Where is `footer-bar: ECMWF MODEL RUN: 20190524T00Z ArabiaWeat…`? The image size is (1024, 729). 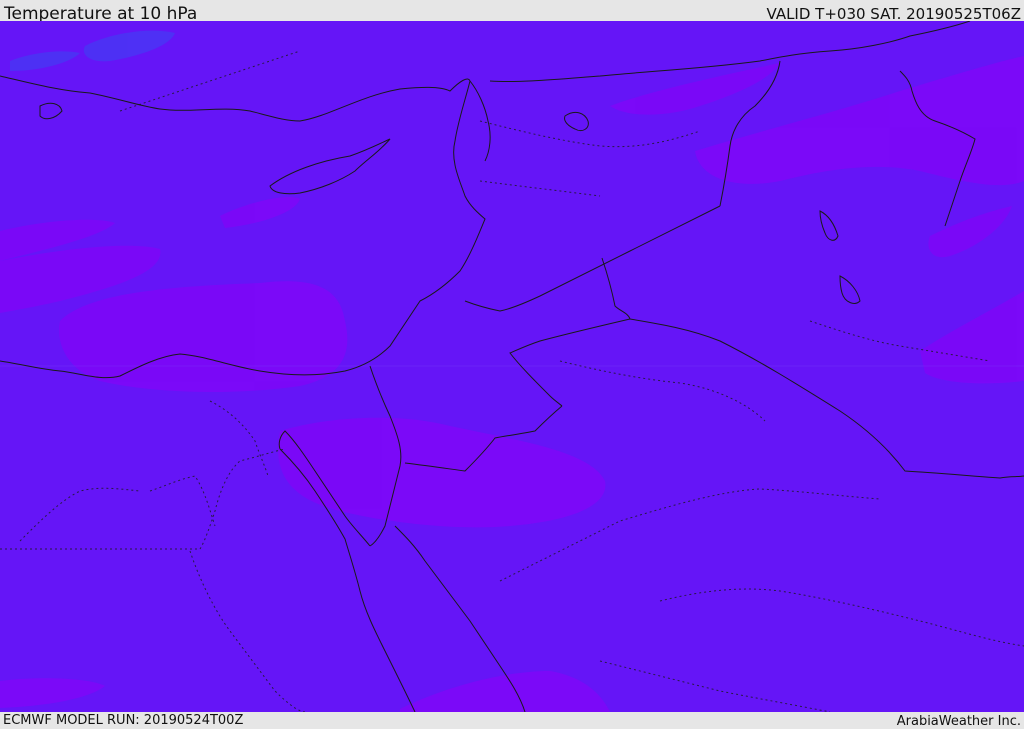
footer-bar: ECMWF MODEL RUN: 20190524T00Z ArabiaWeat… is located at coordinates (512, 720).